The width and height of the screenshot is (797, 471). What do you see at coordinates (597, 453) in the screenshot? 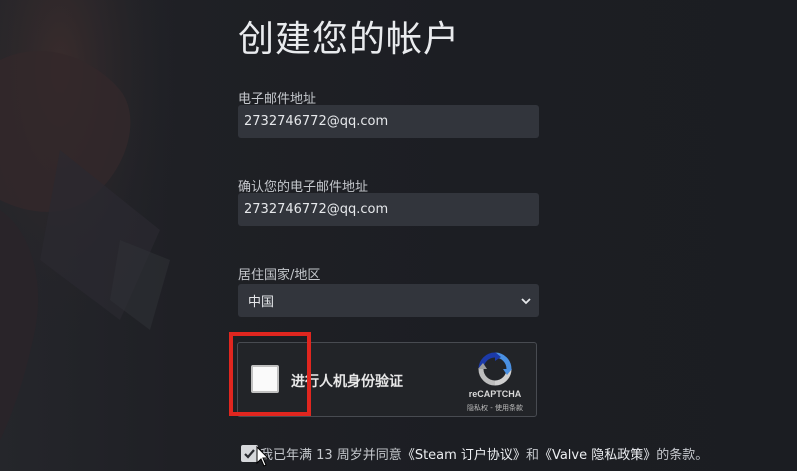
I see `valve-privacy-policy-link: 《Valve 隐私政策》` at bounding box center [597, 453].